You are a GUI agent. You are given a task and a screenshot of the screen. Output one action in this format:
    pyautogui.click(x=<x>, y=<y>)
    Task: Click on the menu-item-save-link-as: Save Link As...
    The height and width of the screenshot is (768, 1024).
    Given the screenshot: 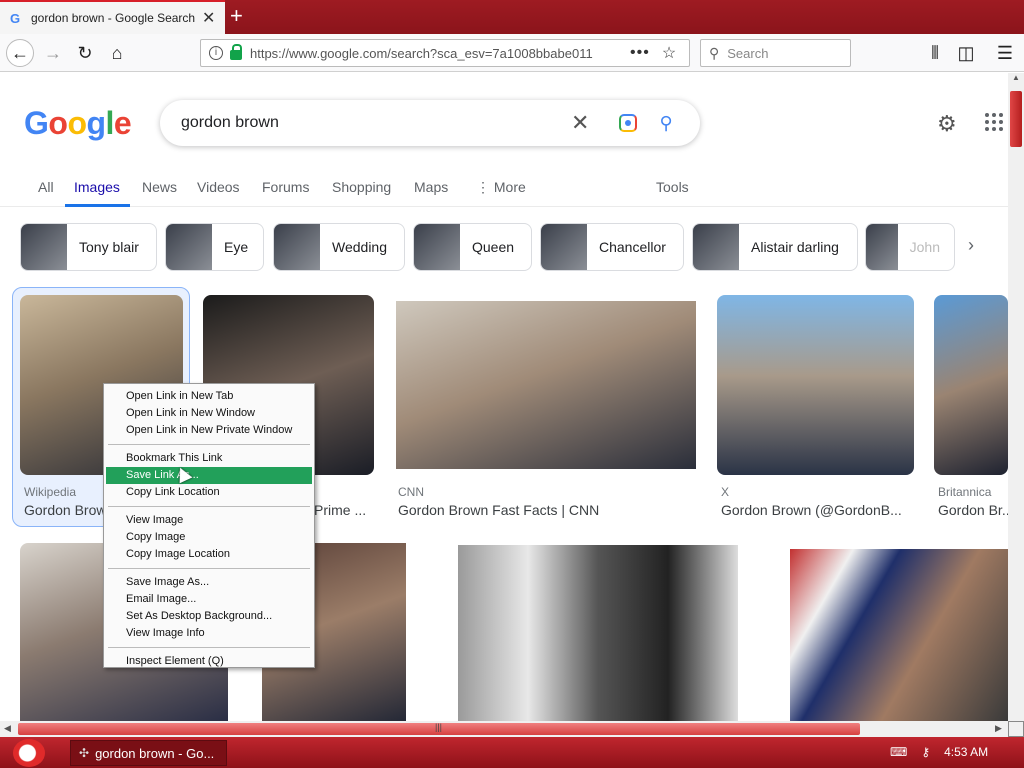 What is the action you would take?
    pyautogui.click(x=209, y=475)
    